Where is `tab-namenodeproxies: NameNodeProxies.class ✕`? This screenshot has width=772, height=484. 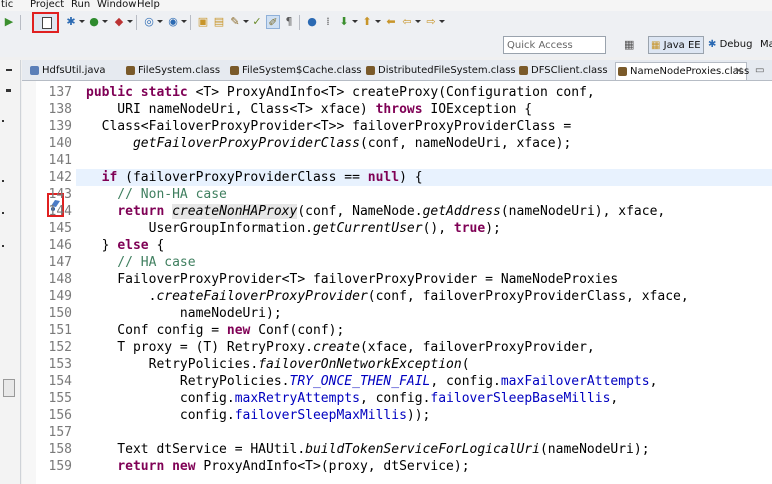 tab-namenodeproxies: NameNodeProxies.class ✕ is located at coordinates (682, 71).